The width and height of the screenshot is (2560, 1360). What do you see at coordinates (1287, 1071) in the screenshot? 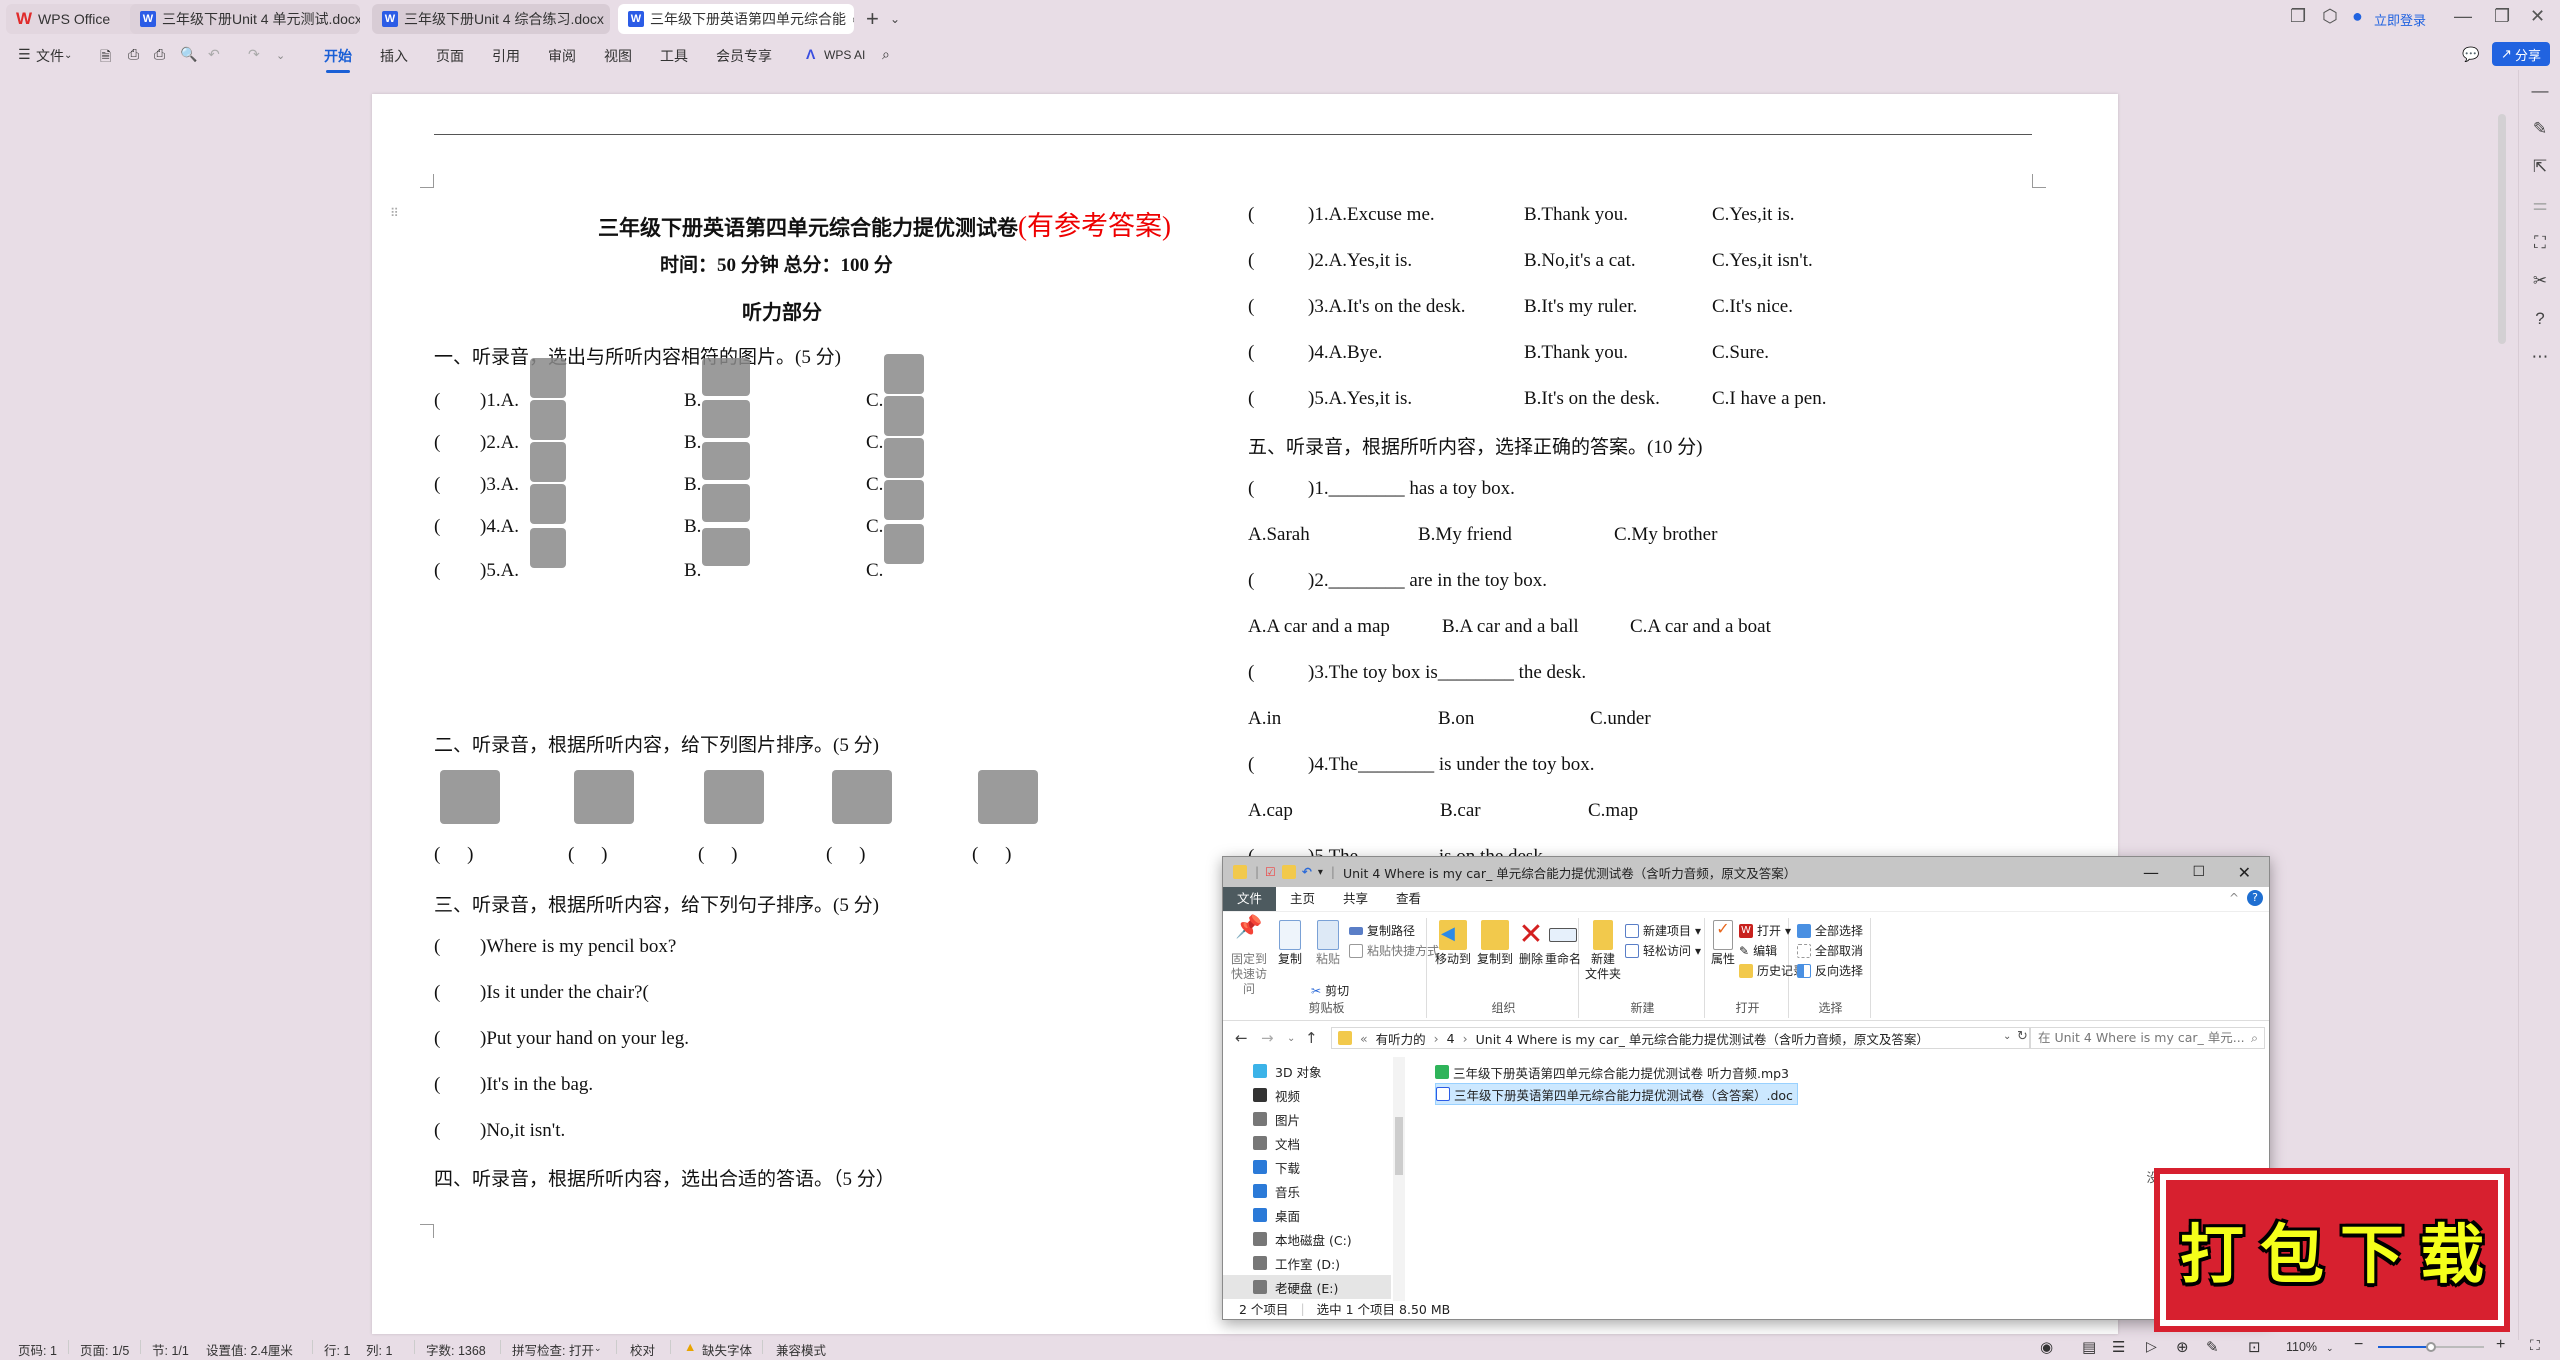
I see `nav-item: 3D 对象` at bounding box center [1287, 1071].